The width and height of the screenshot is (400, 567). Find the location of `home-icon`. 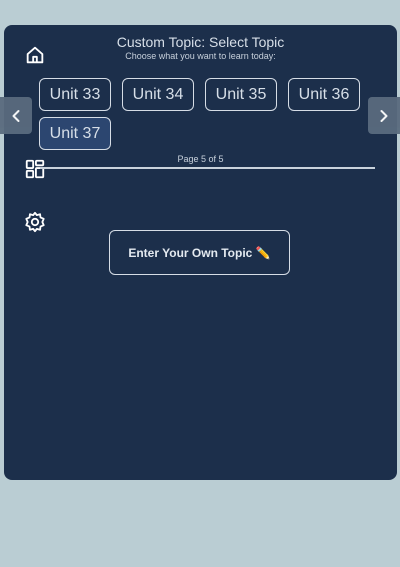

home-icon is located at coordinates (35, 55).